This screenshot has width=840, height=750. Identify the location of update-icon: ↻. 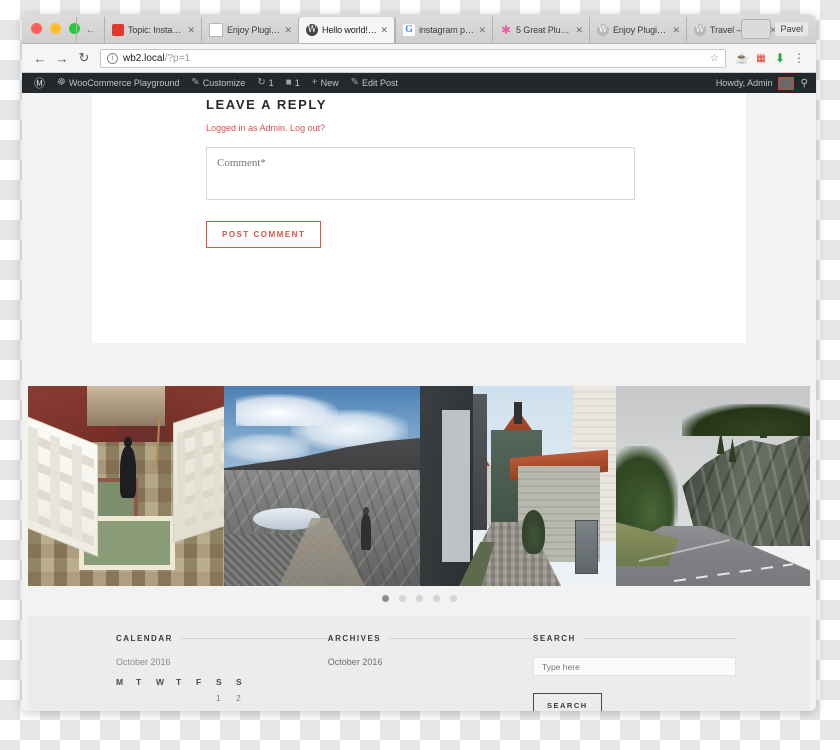
(261, 82).